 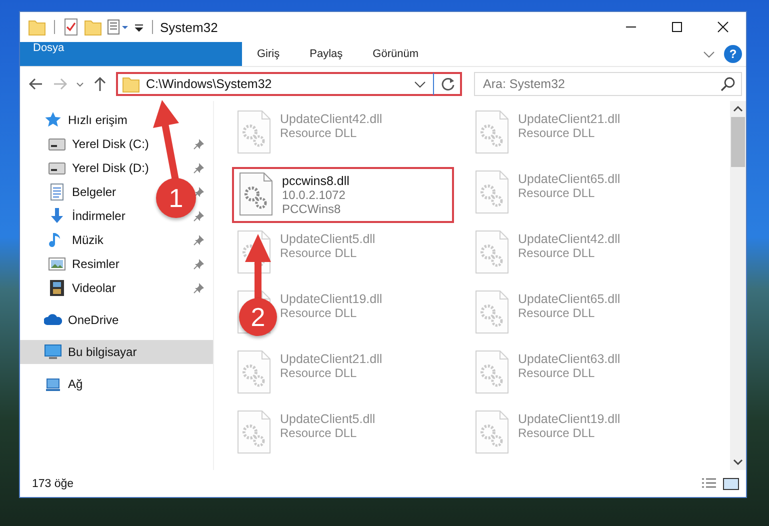 What do you see at coordinates (569, 359) in the screenshot?
I see `file-name: UpdateClient63.dll` at bounding box center [569, 359].